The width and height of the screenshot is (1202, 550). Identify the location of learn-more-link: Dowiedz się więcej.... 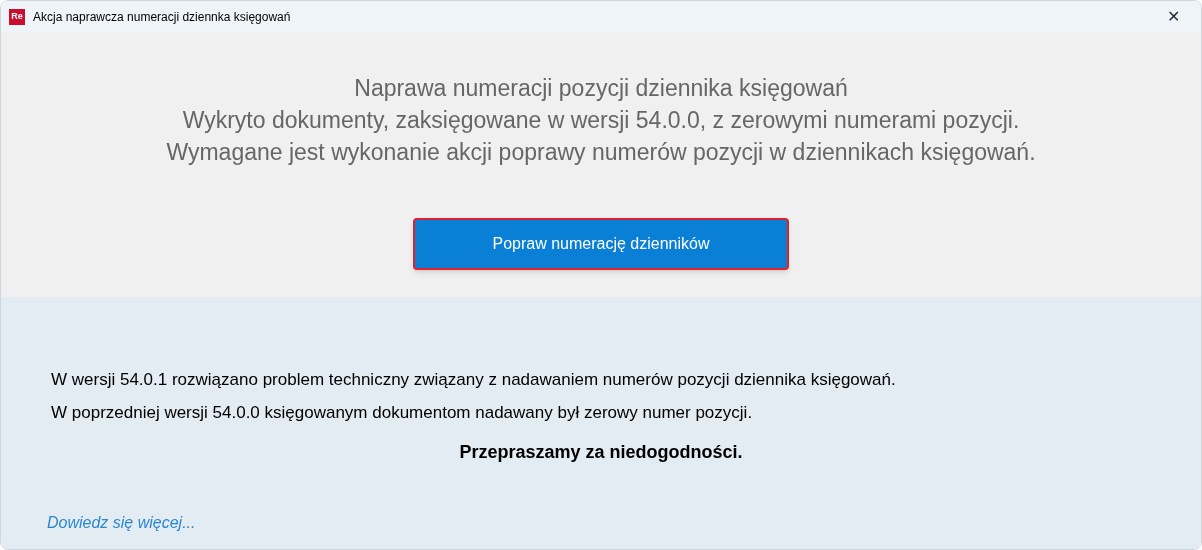
(121, 523).